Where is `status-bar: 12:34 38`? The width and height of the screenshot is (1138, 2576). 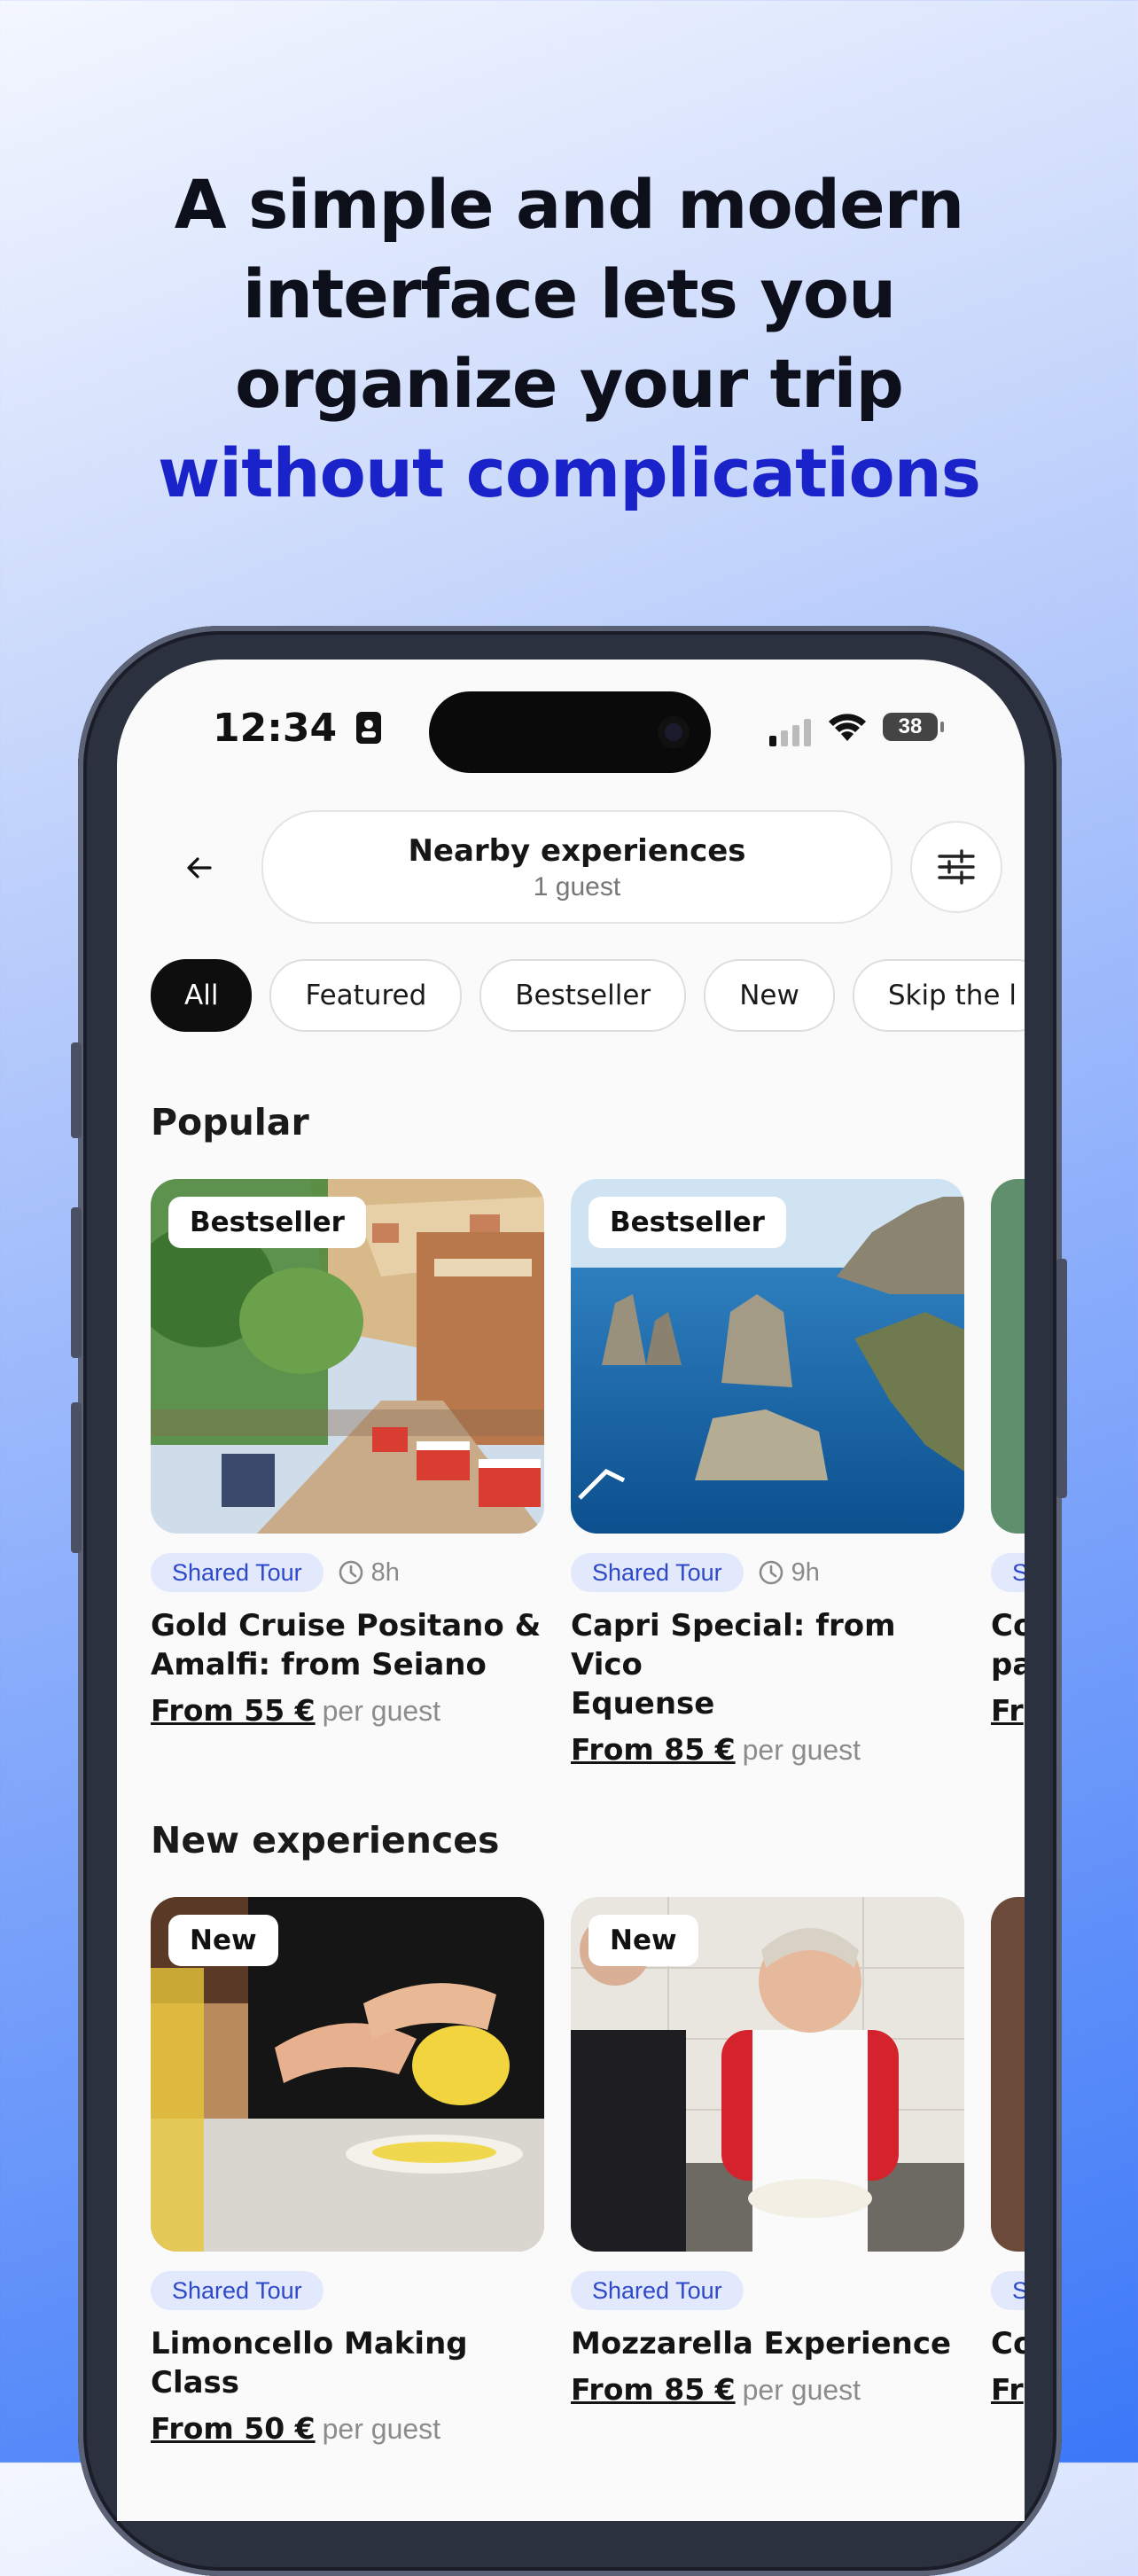 status-bar: 12:34 38 is located at coordinates (571, 716).